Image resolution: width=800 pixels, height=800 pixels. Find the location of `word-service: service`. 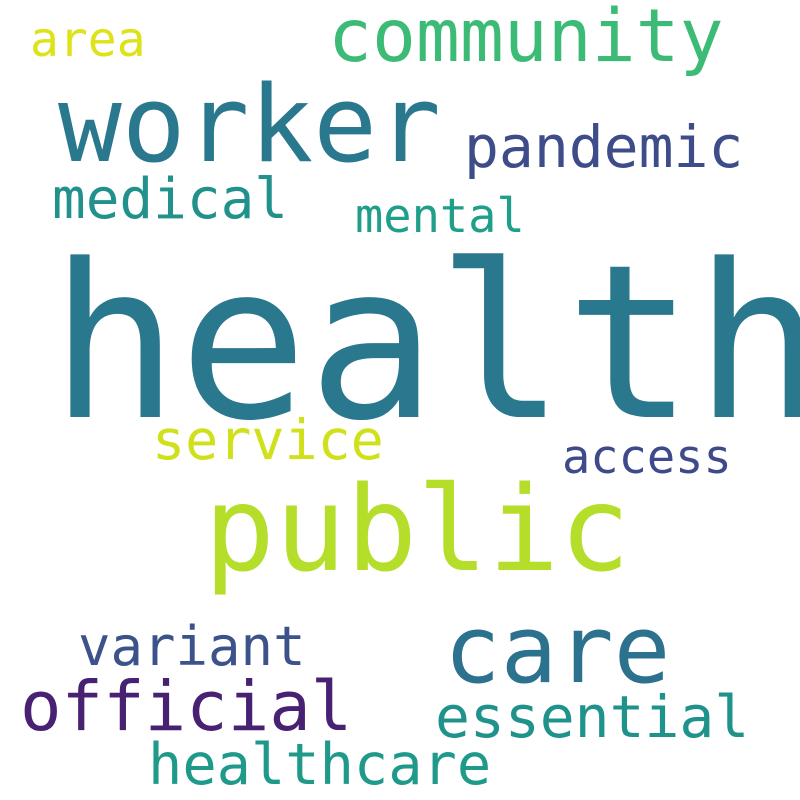

word-service: service is located at coordinates (268, 440).